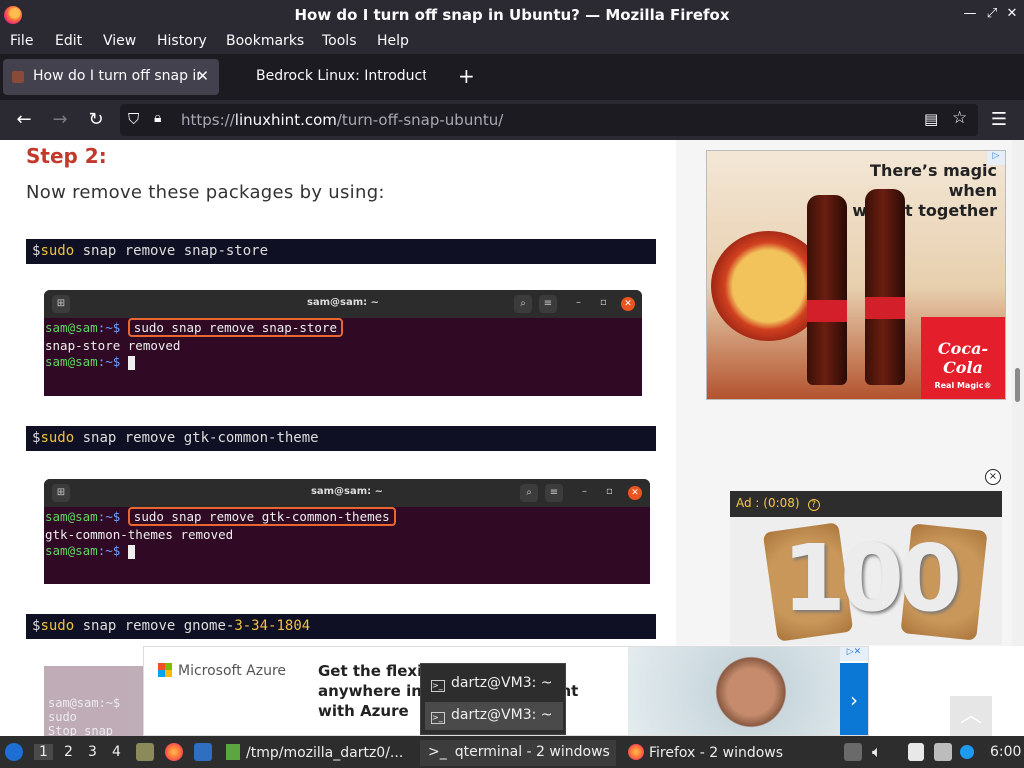  What do you see at coordinates (84, 710) in the screenshot?
I see `faded-terminal-line: sam@sam:~$ sudo` at bounding box center [84, 710].